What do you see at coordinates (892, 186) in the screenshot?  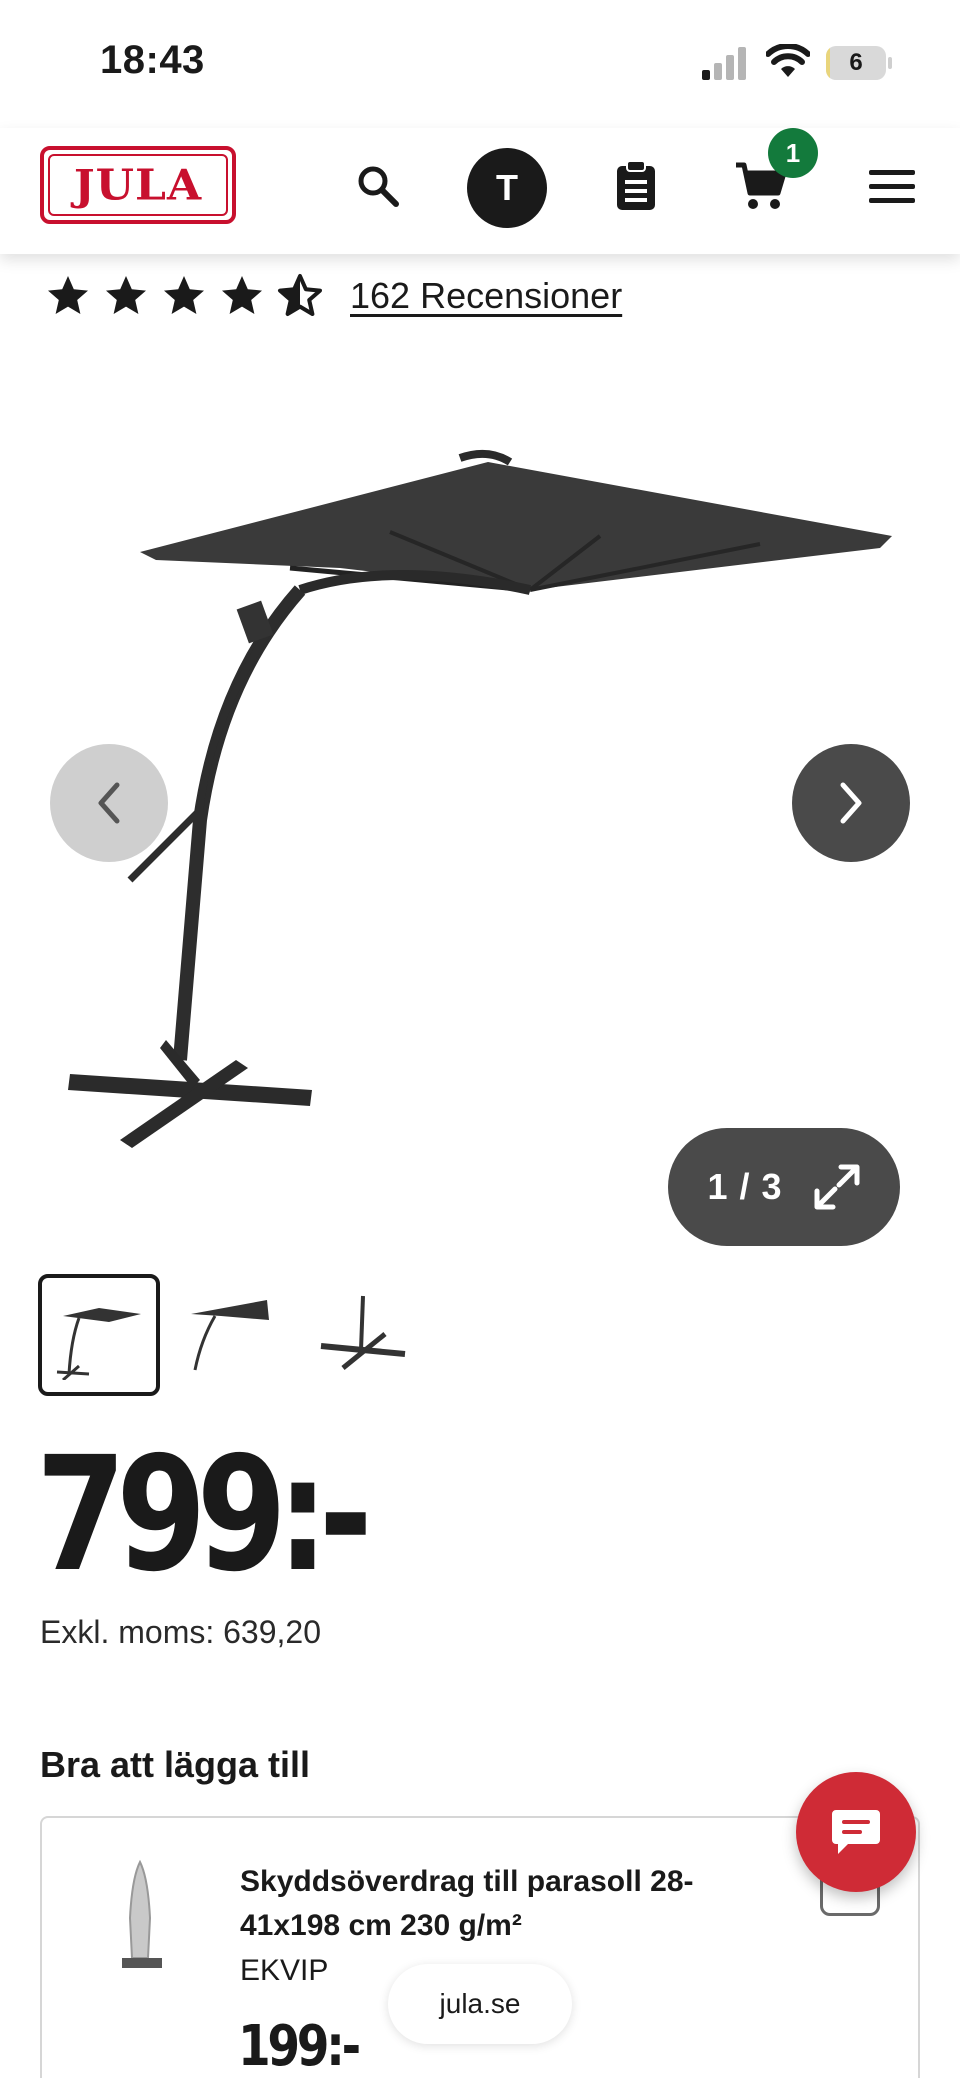 I see `menu-icon` at bounding box center [892, 186].